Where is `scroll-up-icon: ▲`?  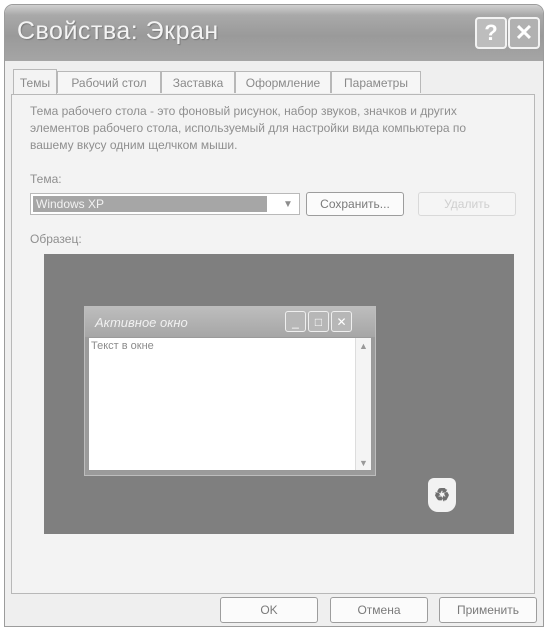
scroll-up-icon: ▲ is located at coordinates (363, 345).